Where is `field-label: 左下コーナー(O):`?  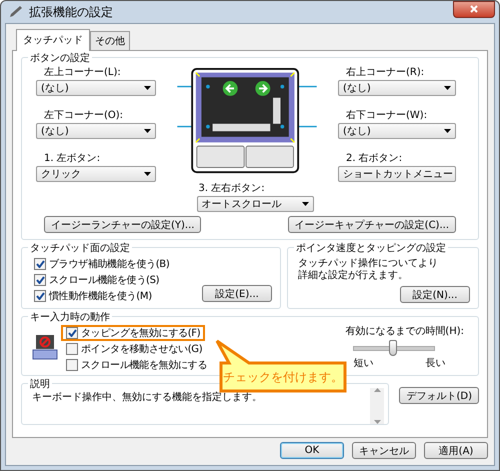
field-label: 左下コーナー(O): is located at coordinates (84, 115).